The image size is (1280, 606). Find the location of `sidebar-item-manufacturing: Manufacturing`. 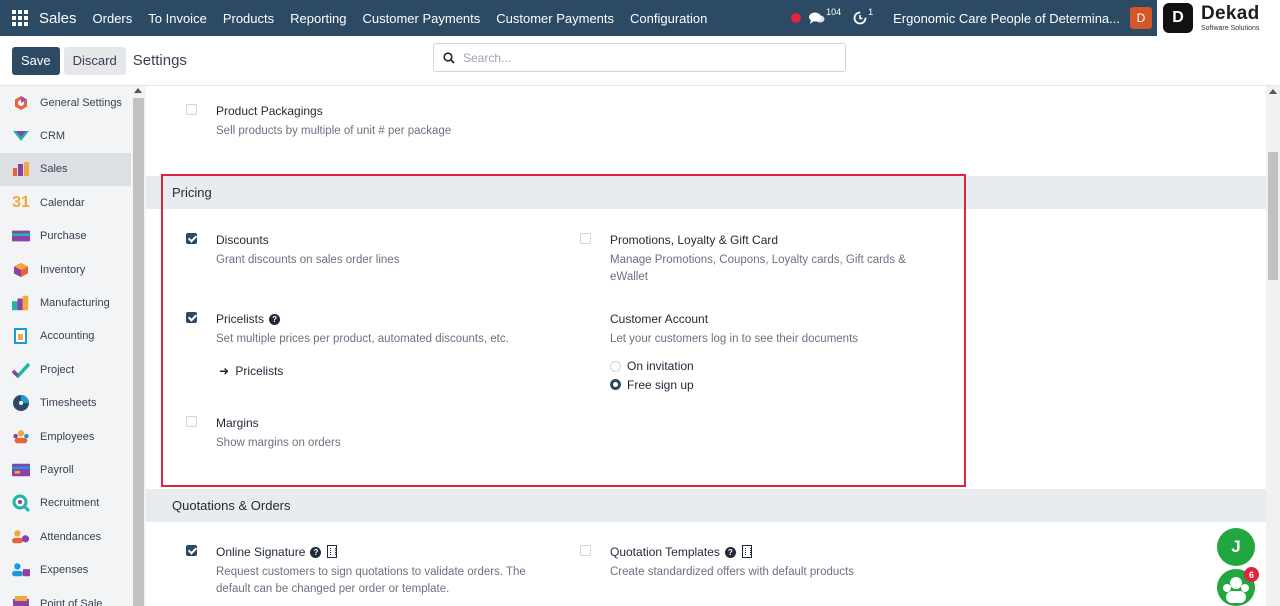

sidebar-item-manufacturing: Manufacturing is located at coordinates (65, 302).